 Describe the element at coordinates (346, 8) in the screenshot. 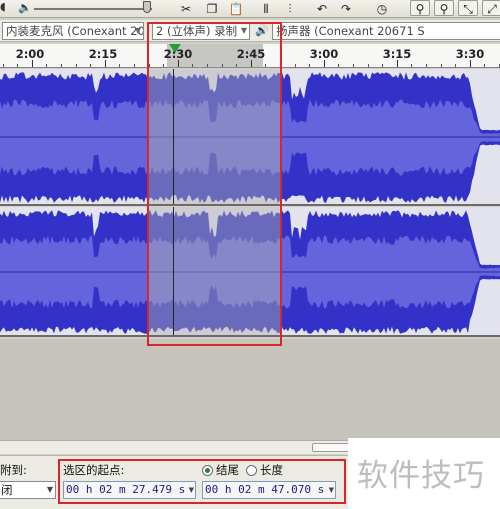

I see `redo-icon: ↷` at that location.